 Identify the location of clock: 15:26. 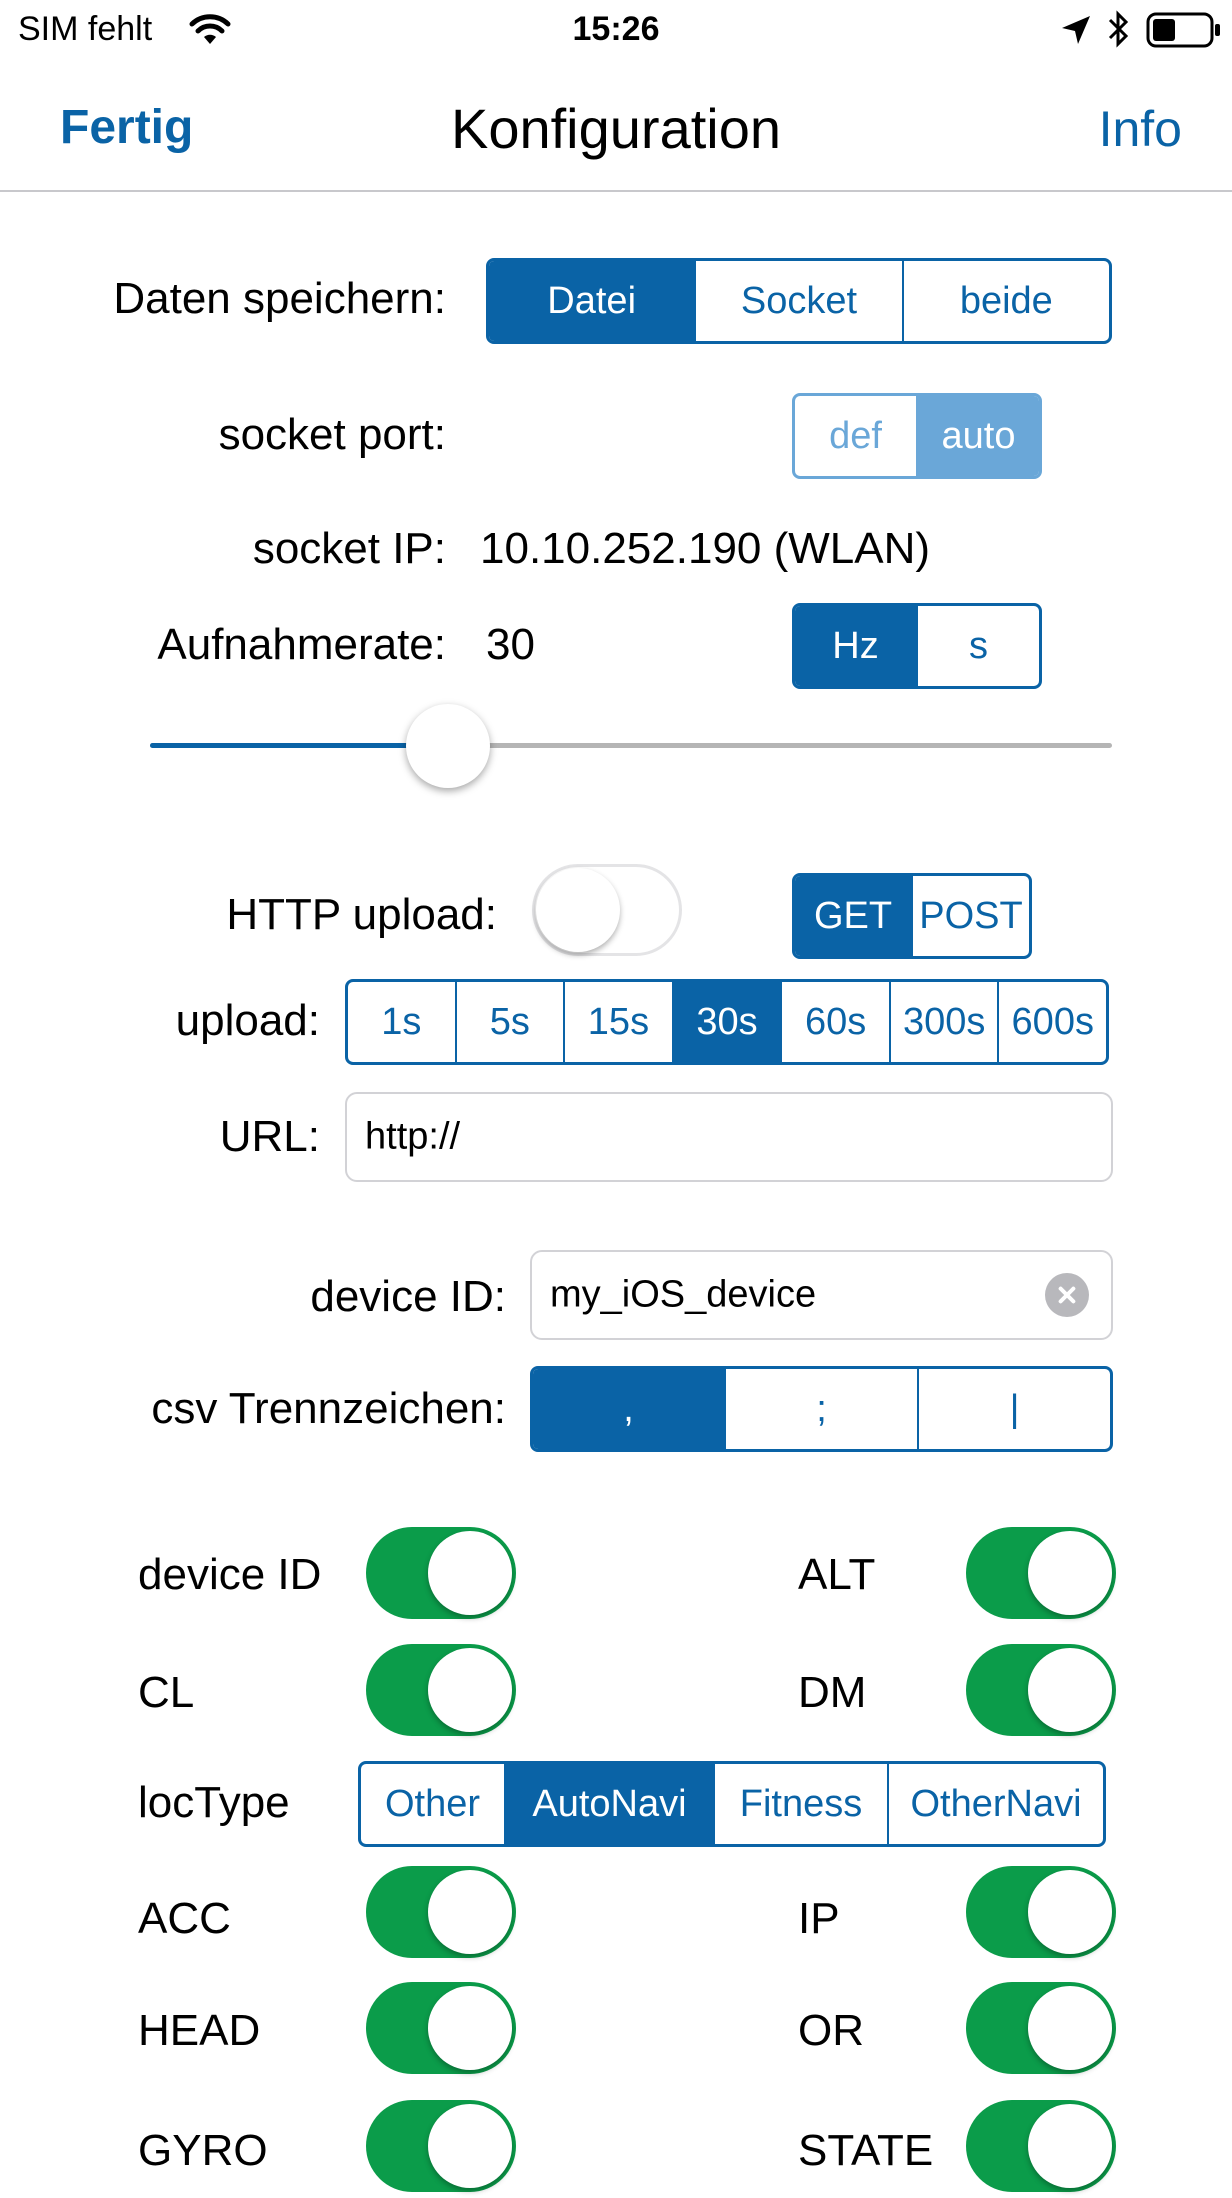
(616, 29).